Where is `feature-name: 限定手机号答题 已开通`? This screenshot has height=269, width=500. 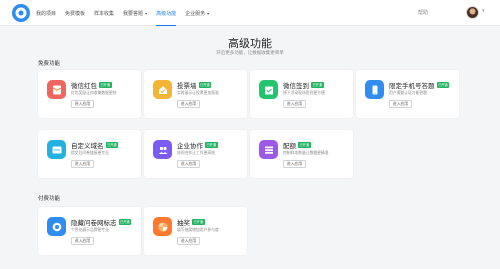 feature-name: 限定手机号答题 已开通 is located at coordinates (419, 86).